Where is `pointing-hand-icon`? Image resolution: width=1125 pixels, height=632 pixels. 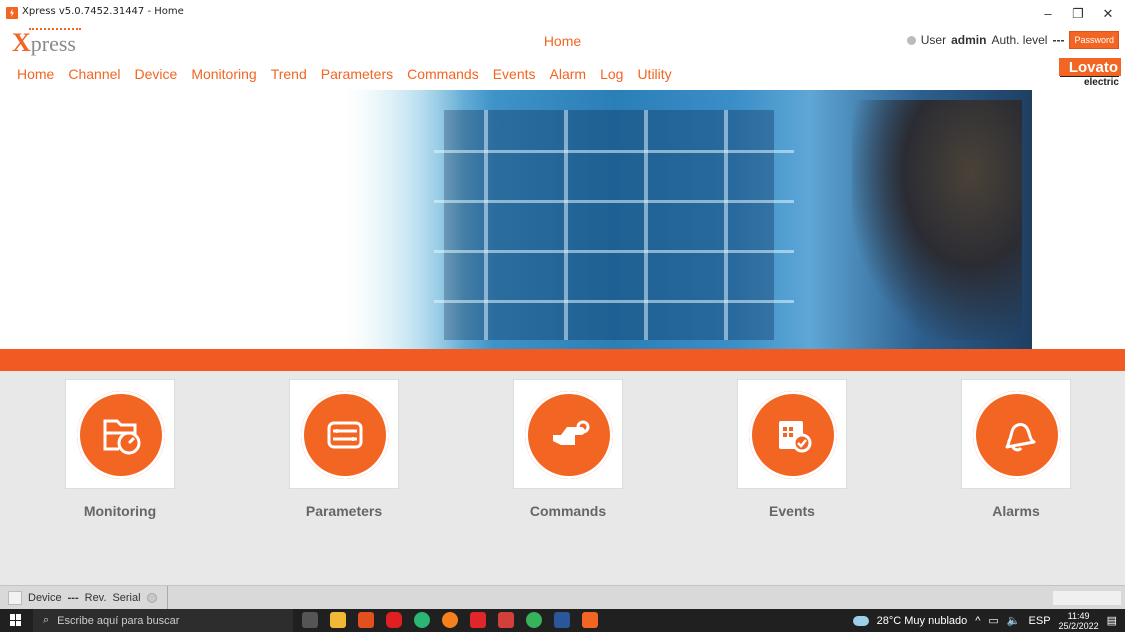 pointing-hand-icon is located at coordinates (569, 435).